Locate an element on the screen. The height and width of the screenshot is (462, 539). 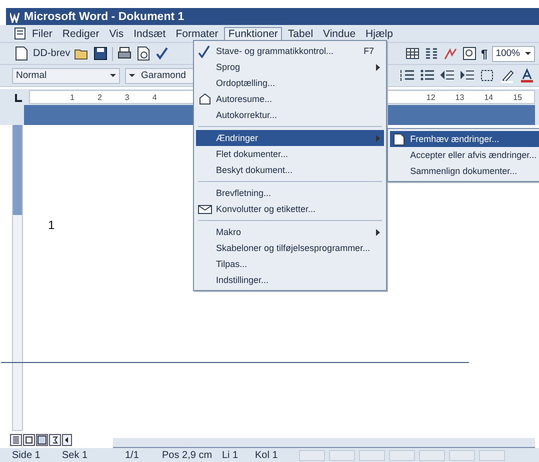
ruler-number: 14 is located at coordinates (489, 97).